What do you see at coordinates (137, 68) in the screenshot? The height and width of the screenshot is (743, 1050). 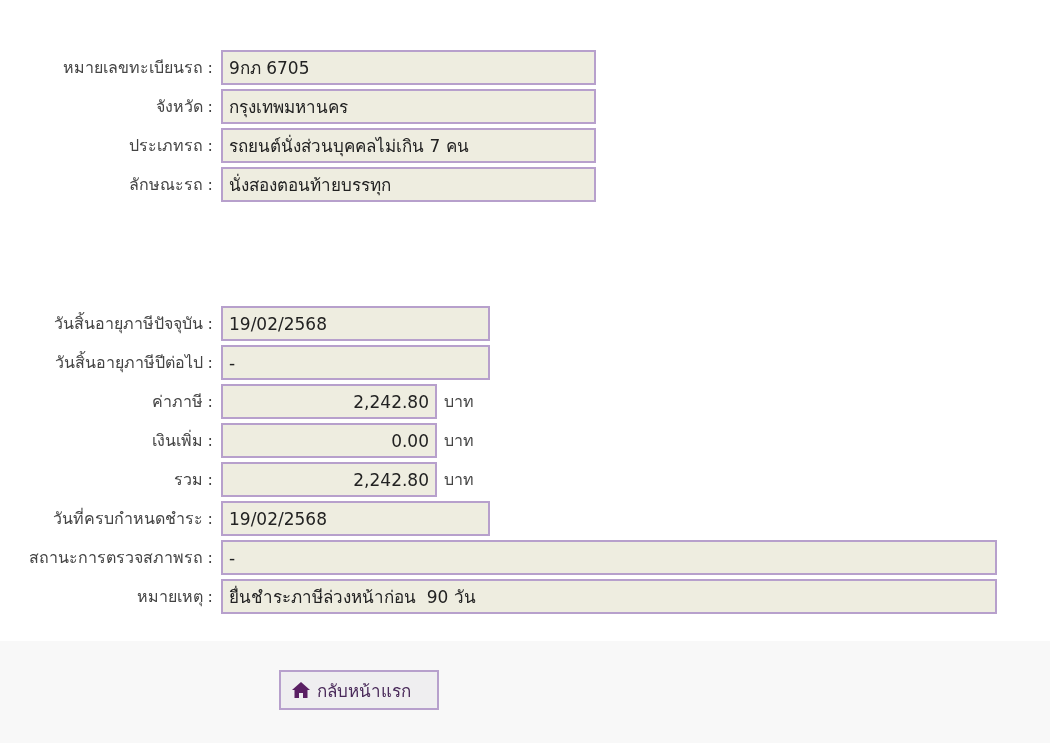 I see `field-label: หมายเลขทะเบียนรถ :` at bounding box center [137, 68].